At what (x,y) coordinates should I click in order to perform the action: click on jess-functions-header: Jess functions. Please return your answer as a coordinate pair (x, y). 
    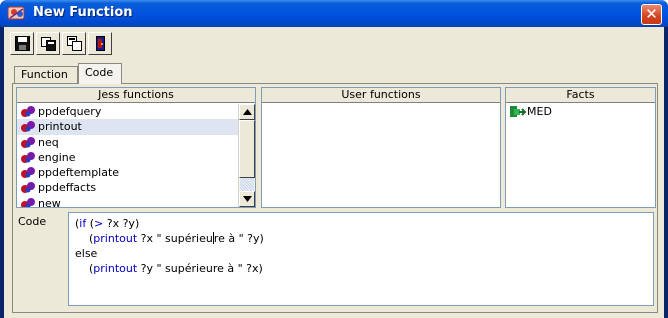
    Looking at the image, I should click on (136, 95).